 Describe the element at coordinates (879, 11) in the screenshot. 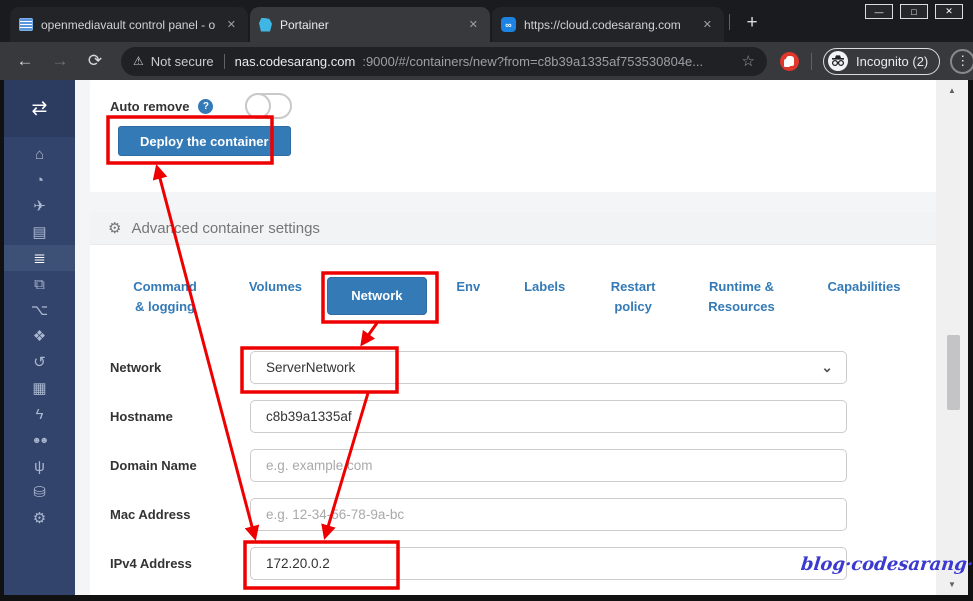

I see `minimize-button: —` at that location.